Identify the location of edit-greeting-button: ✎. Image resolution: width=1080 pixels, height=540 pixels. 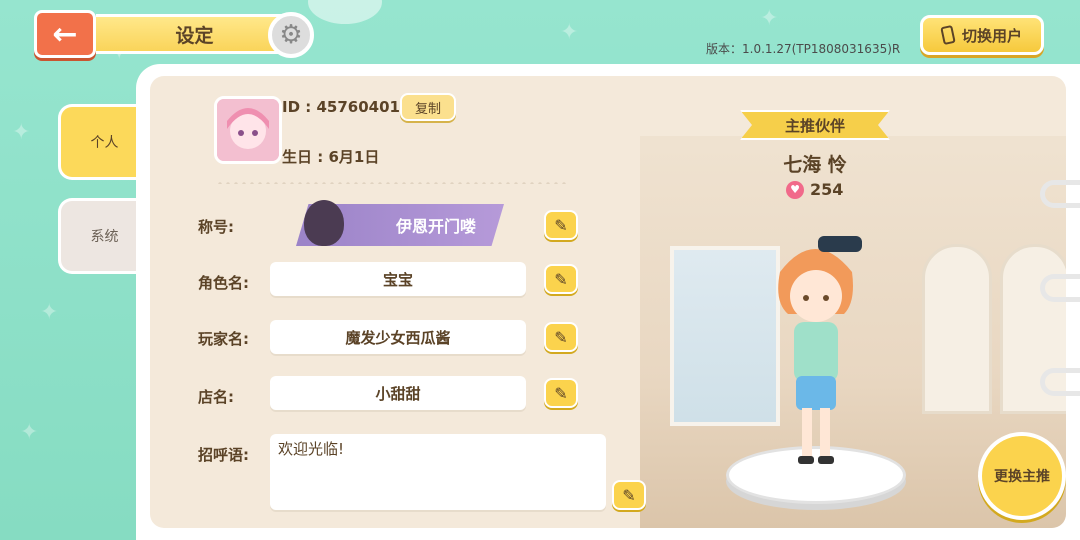
(629, 495).